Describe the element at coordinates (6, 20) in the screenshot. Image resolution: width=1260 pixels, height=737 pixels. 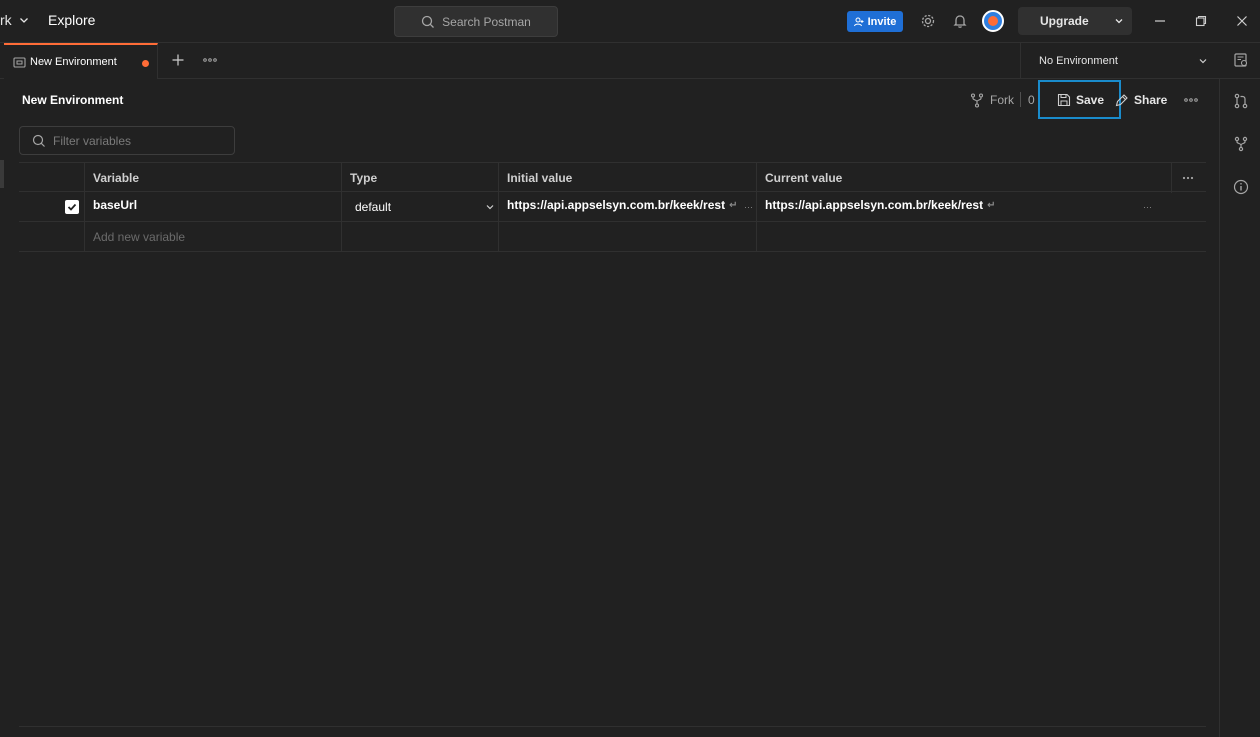
I see `workspaces-label: rk` at that location.